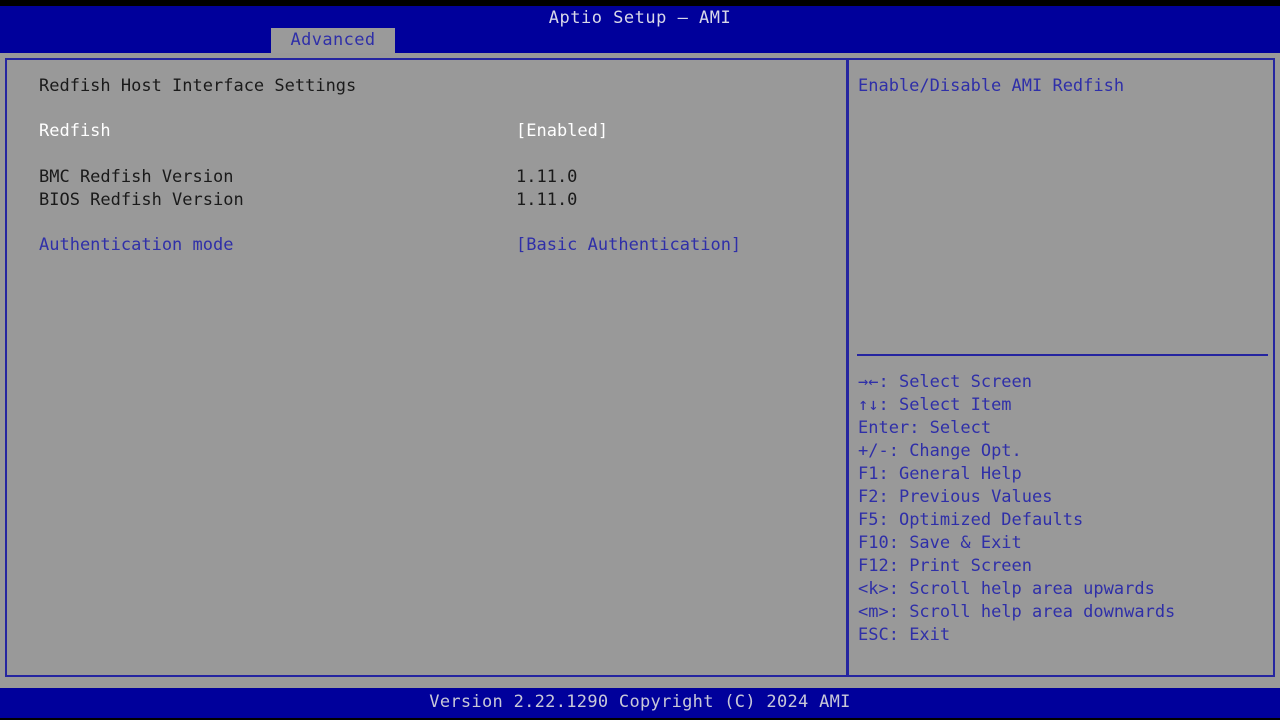 The image size is (1280, 720). I want to click on section-title: Redfish Host Interface Settings, so click(198, 86).